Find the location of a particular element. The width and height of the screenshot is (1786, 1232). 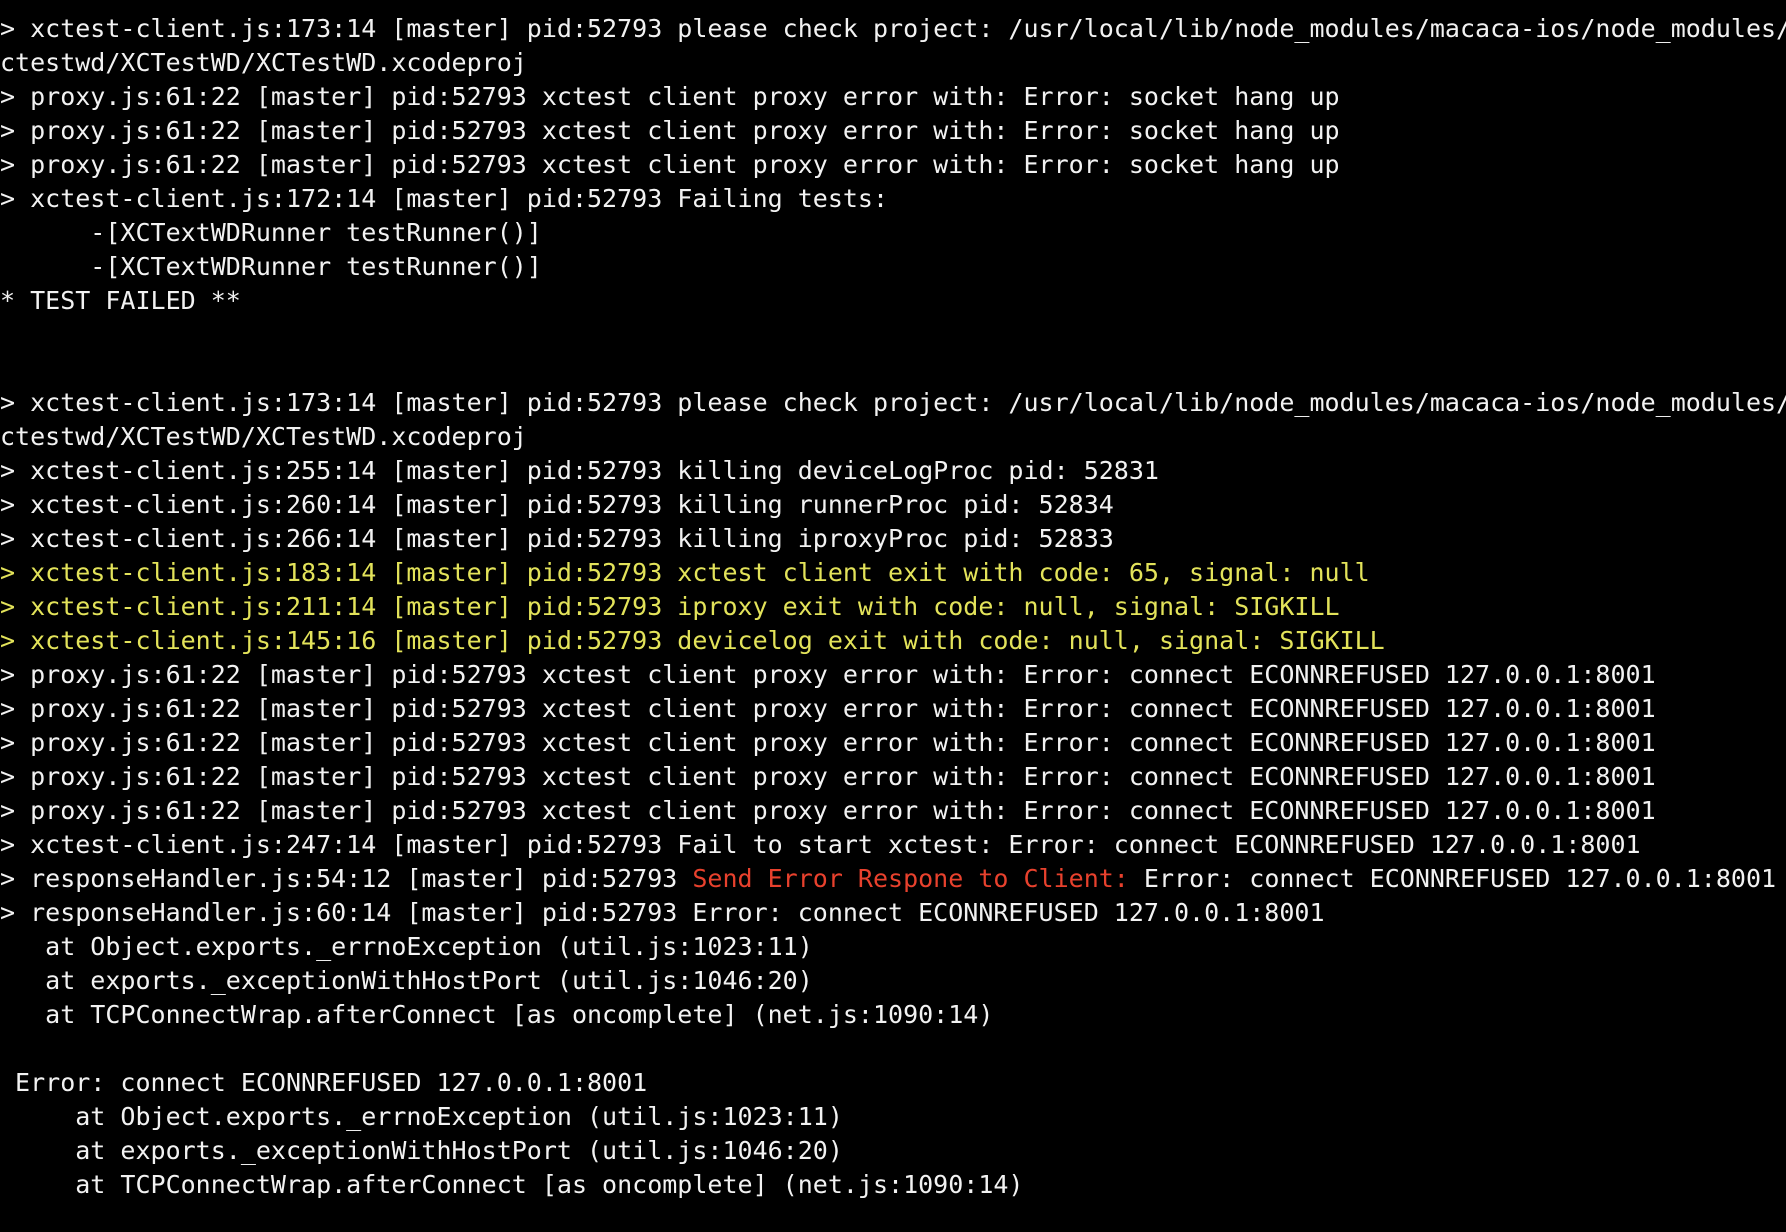

error-highlight-text: Send Error Respone to Client: is located at coordinates (910, 878).